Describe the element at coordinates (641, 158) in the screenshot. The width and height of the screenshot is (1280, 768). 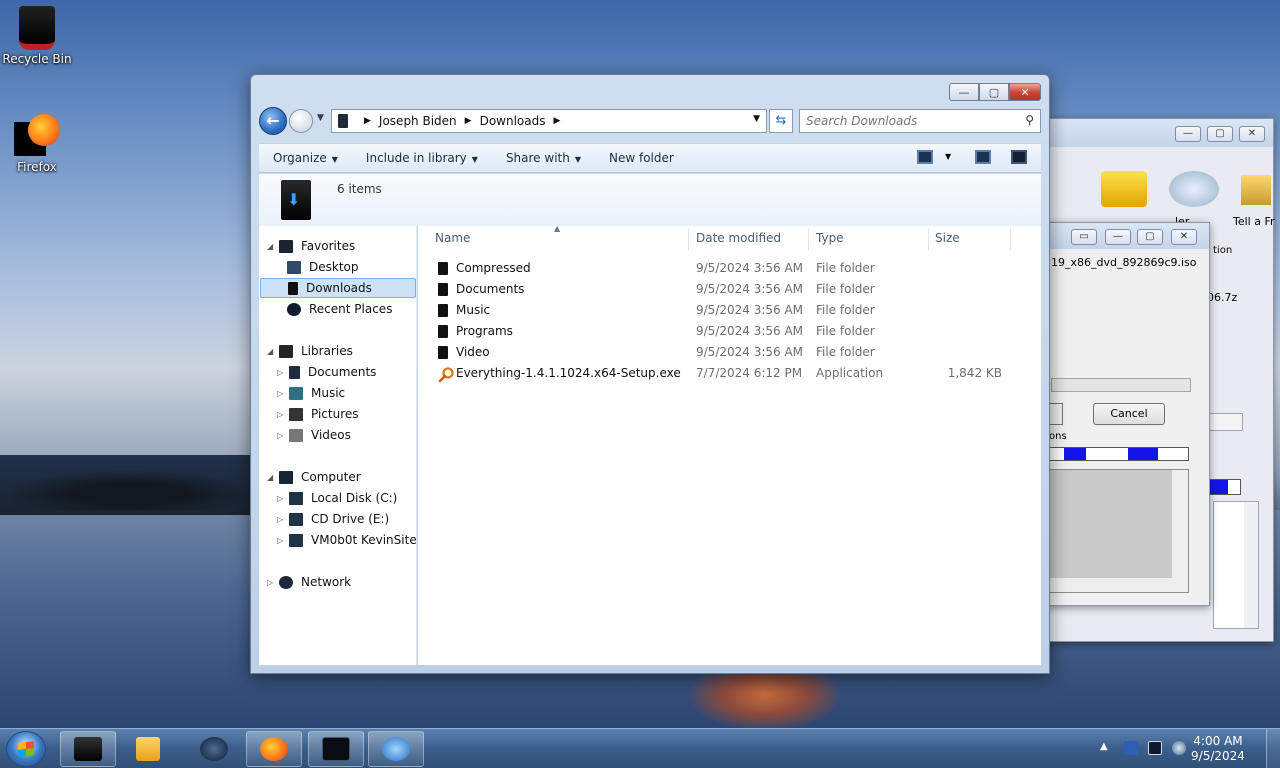
I see `new-folder-button: New folder` at that location.